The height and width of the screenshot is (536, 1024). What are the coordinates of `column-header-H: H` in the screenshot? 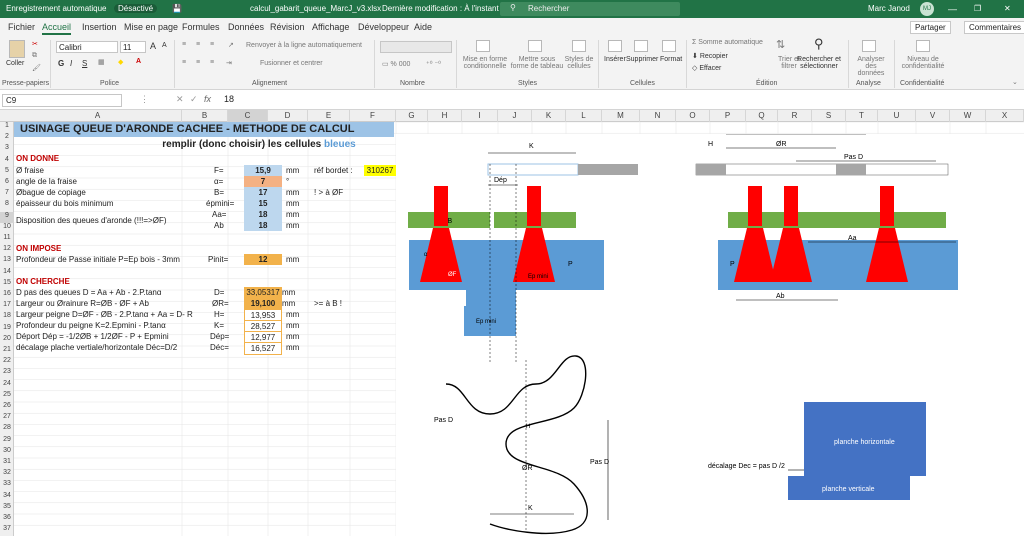 It's located at (445, 116).